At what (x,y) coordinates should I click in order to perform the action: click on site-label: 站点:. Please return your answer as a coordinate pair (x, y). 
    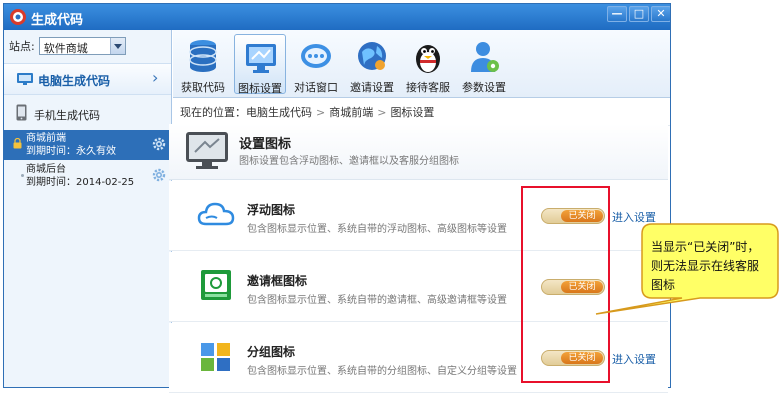
    Looking at the image, I should click on (22, 46).